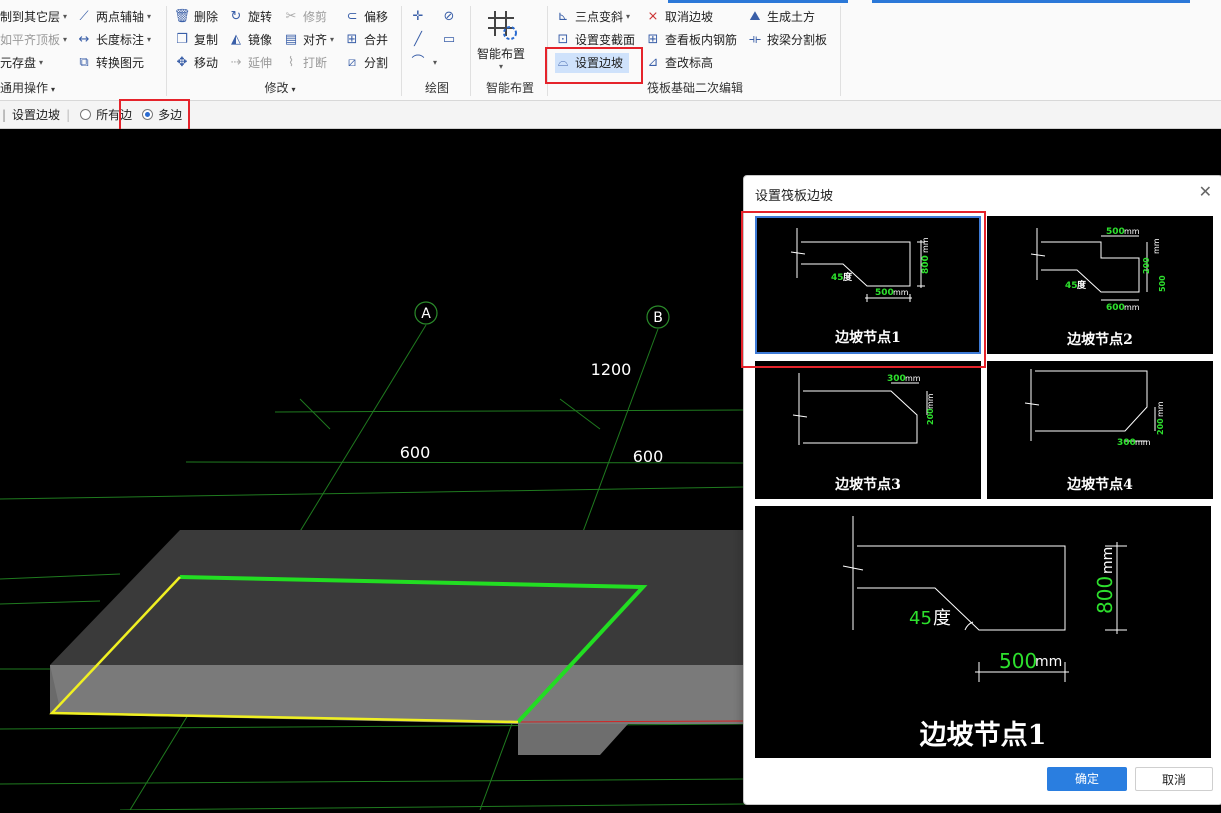 The width and height of the screenshot is (1221, 813). What do you see at coordinates (120, 40) in the screenshot?
I see `button-label: 长度标注` at bounding box center [120, 40].